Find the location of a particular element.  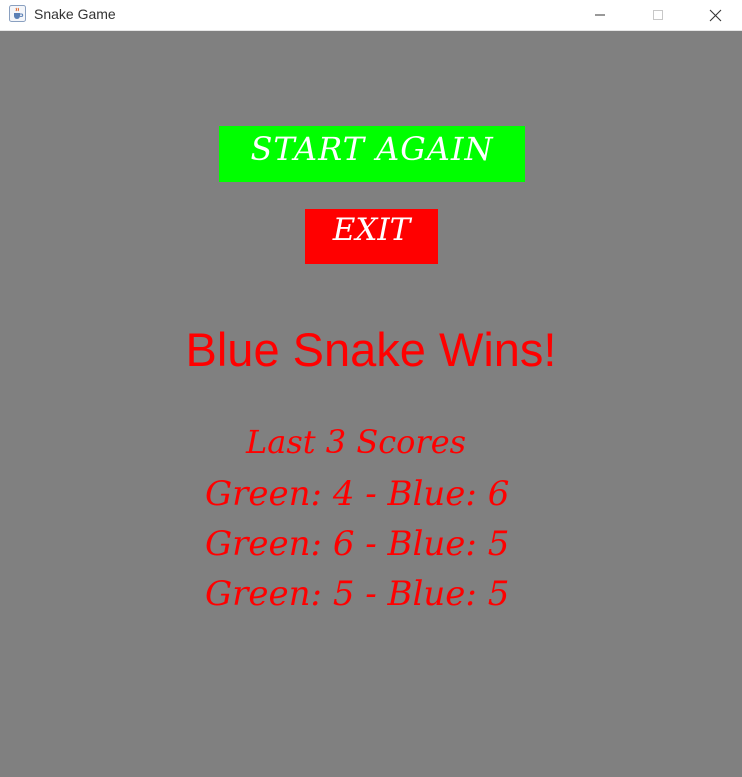

start-again-button: START AGAIN is located at coordinates (372, 154).